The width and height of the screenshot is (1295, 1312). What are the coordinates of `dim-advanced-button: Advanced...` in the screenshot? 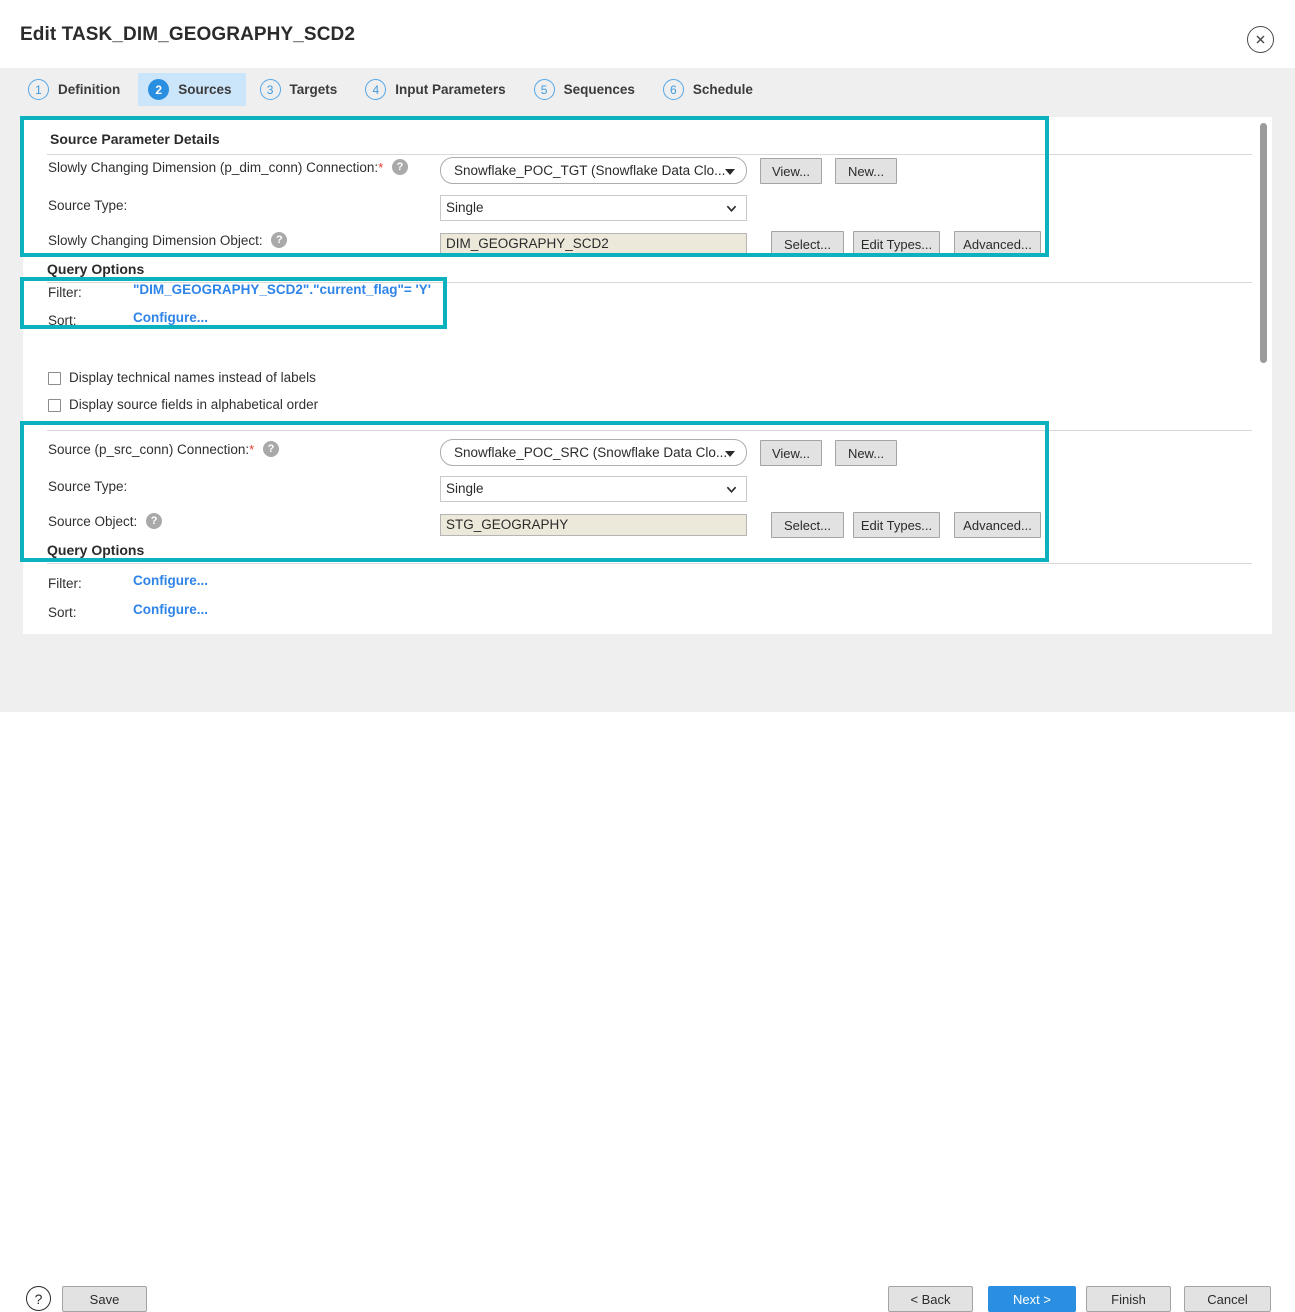 It's located at (997, 244).